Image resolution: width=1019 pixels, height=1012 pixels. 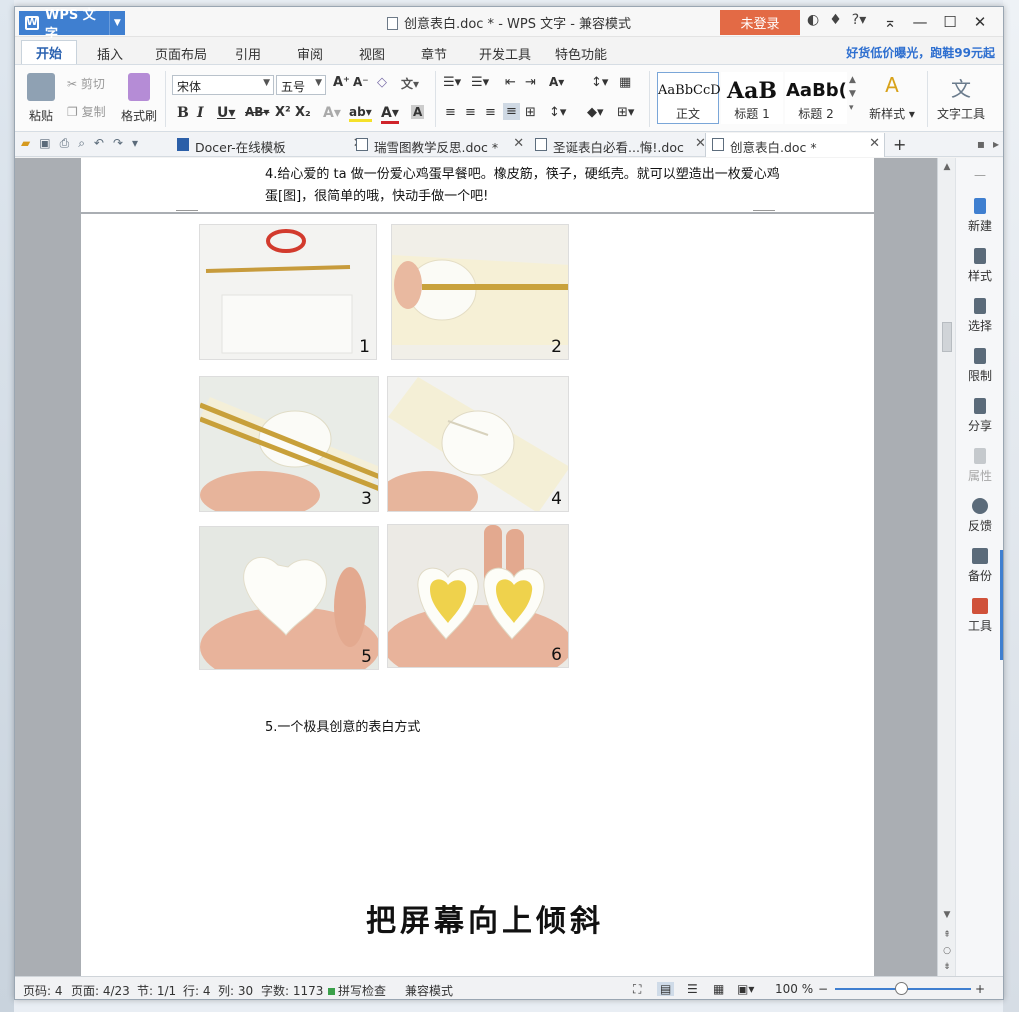 What do you see at coordinates (760, 22) in the screenshot?
I see `login-button: 未登录` at bounding box center [760, 22].